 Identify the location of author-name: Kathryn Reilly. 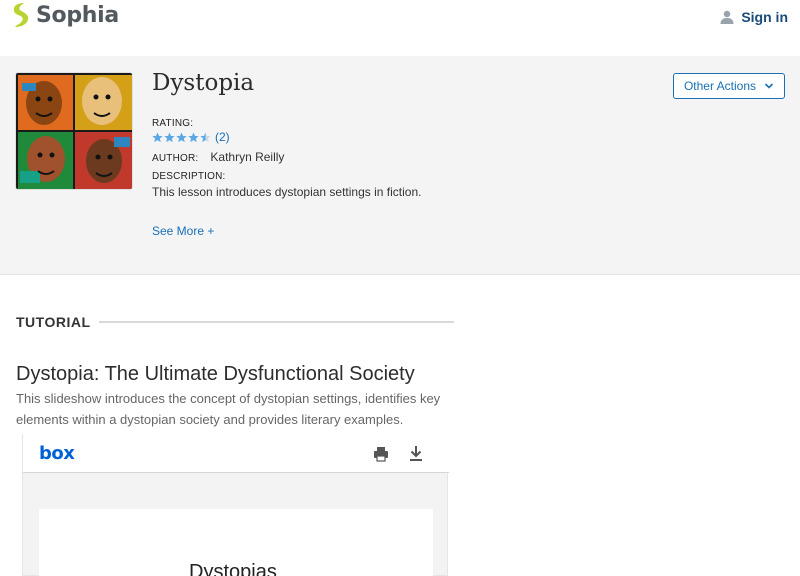
(247, 157).